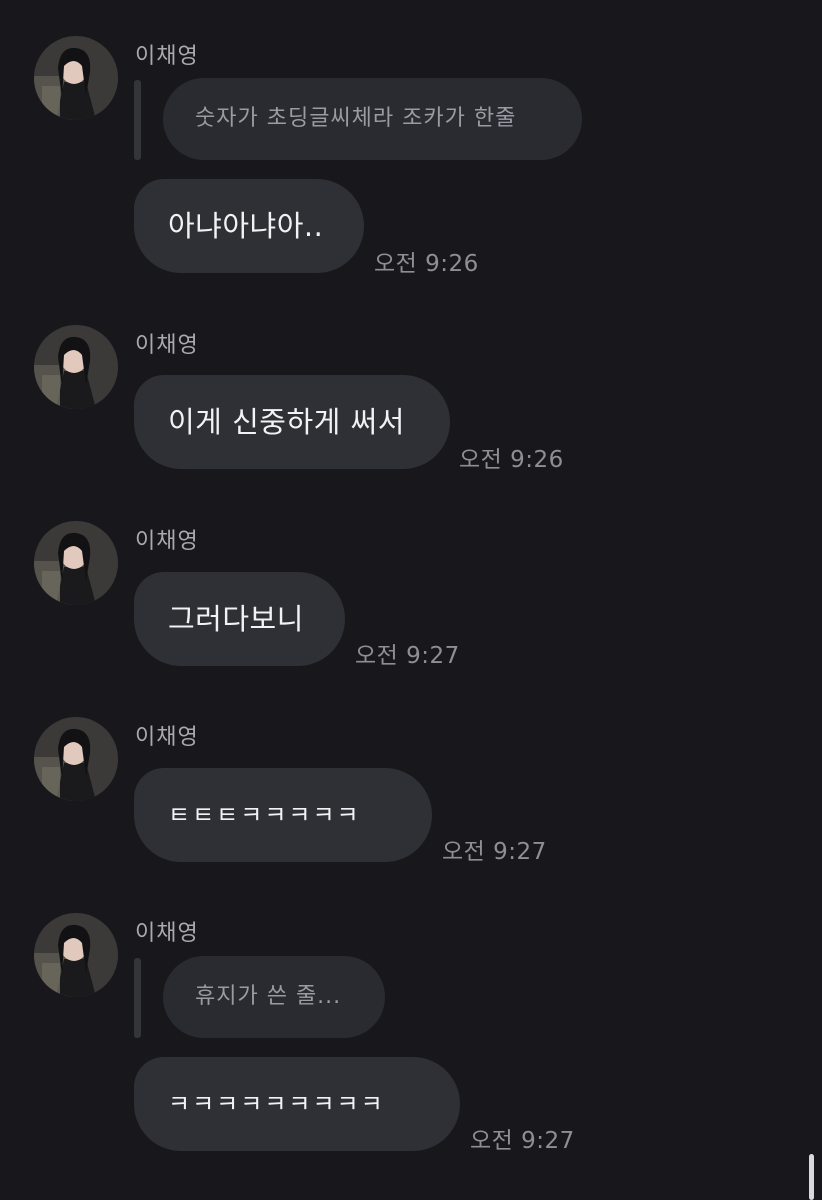 Image resolution: width=822 pixels, height=1200 pixels. Describe the element at coordinates (811, 1177) in the screenshot. I see `scrollbar-thumb` at that location.